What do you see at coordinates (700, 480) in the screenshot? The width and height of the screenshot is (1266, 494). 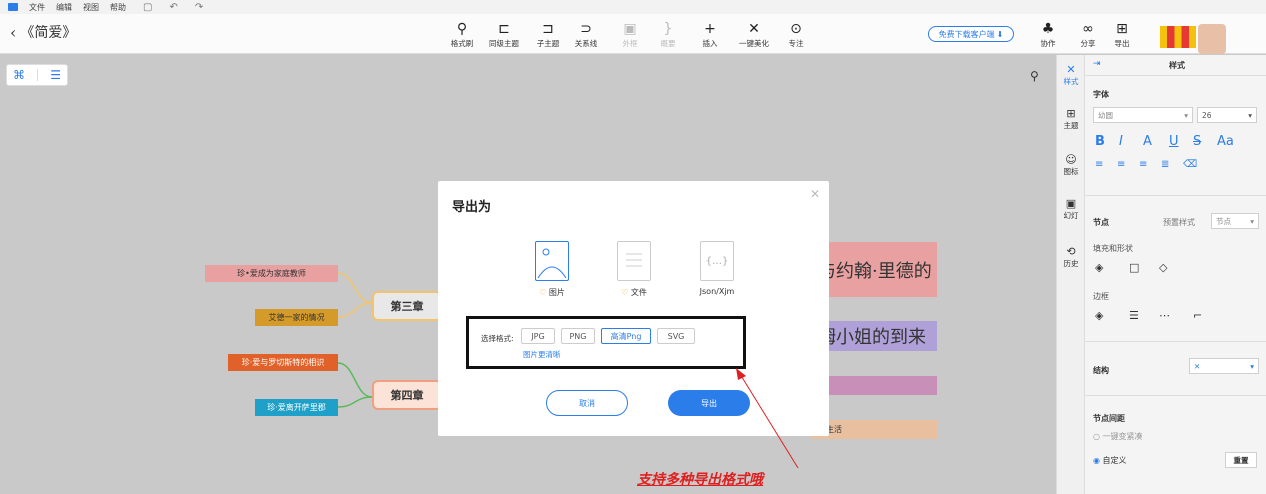 I see `annotation-text: 支持多种导出格式哦` at bounding box center [700, 480].